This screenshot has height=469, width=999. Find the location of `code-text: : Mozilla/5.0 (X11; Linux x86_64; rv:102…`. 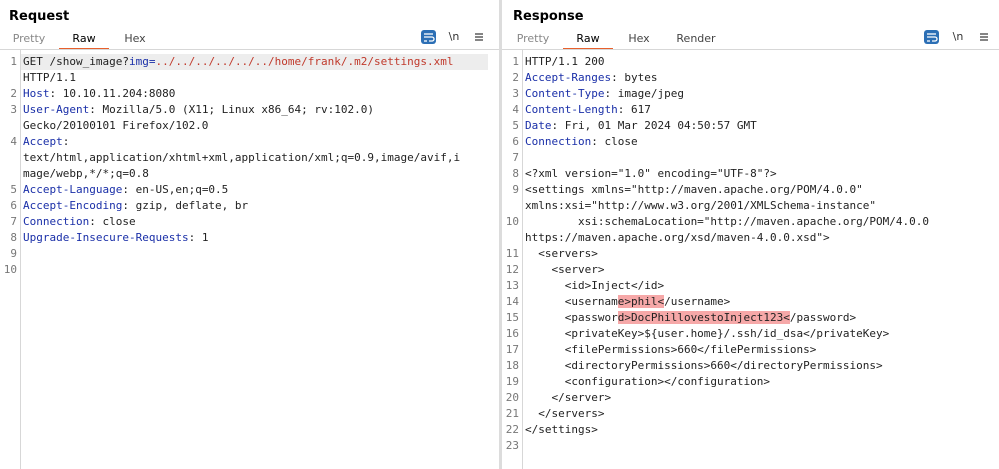

code-text: : Mozilla/5.0 (X11; Linux x86_64; rv:102… is located at coordinates (232, 109).